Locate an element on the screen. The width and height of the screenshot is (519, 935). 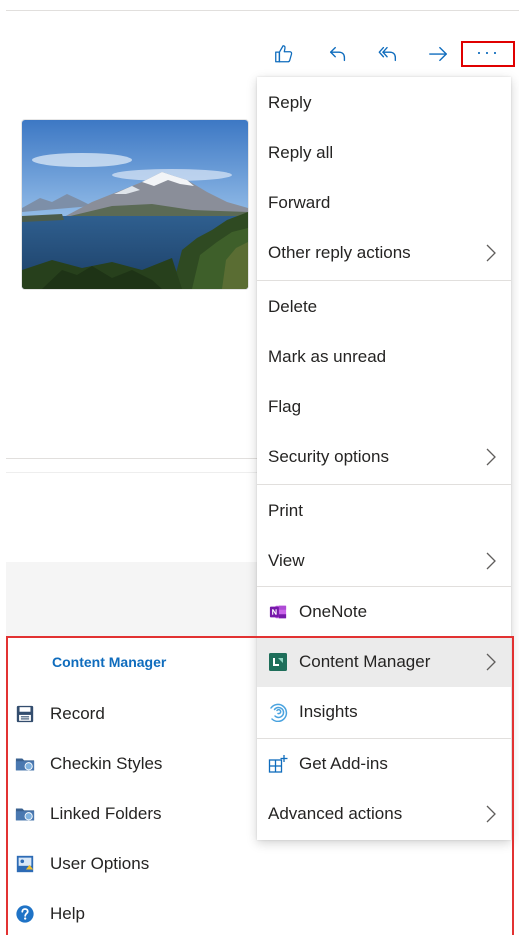
help-item: Help is located at coordinates (134, 914).